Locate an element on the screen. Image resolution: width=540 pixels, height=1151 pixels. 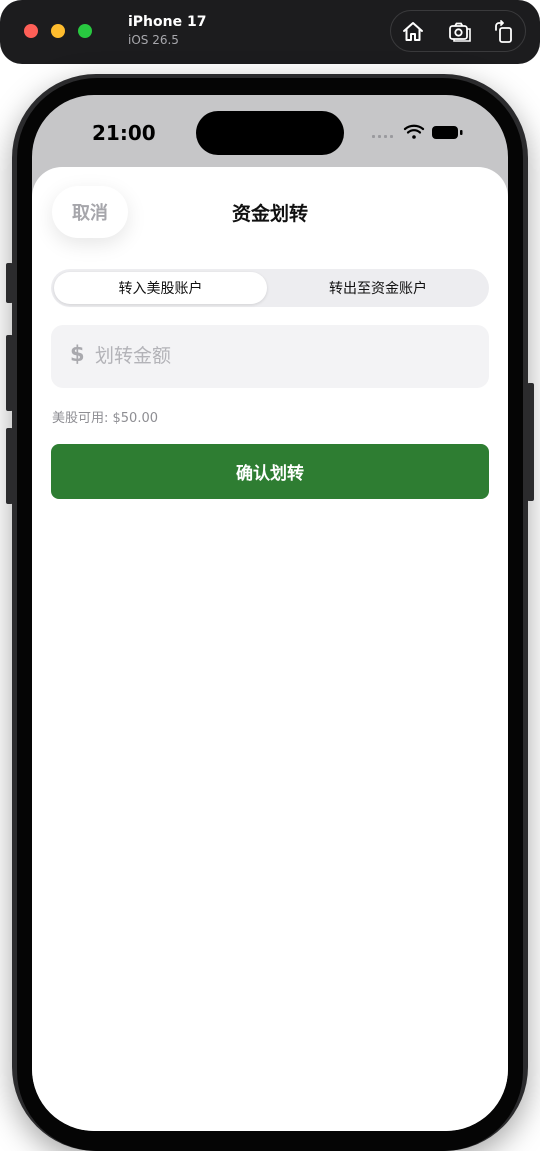
screenshot-icon is located at coordinates (460, 32).